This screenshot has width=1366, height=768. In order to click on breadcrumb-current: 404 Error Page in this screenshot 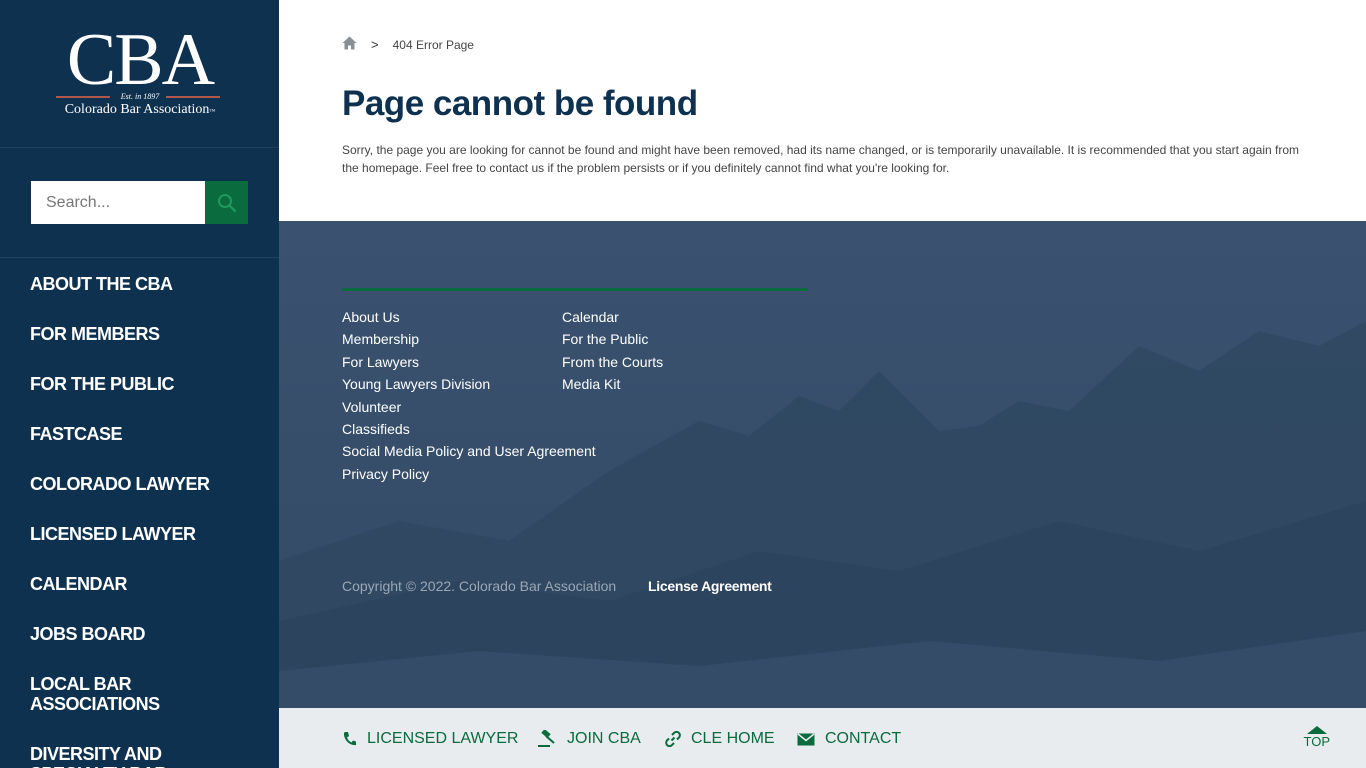, I will do `click(433, 44)`.